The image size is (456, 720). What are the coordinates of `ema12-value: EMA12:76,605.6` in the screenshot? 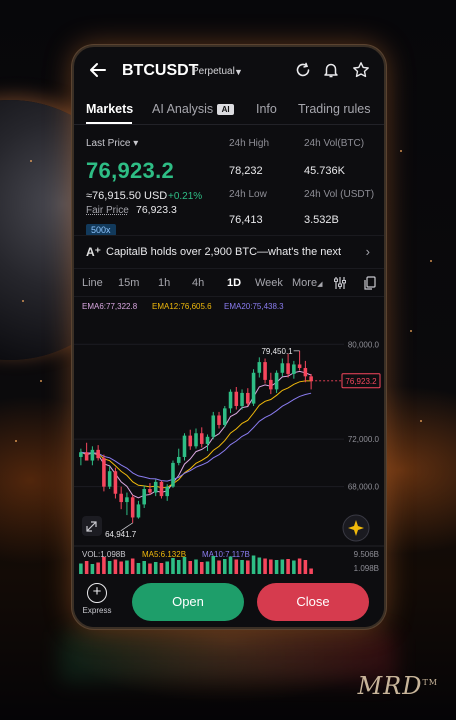 It's located at (182, 306).